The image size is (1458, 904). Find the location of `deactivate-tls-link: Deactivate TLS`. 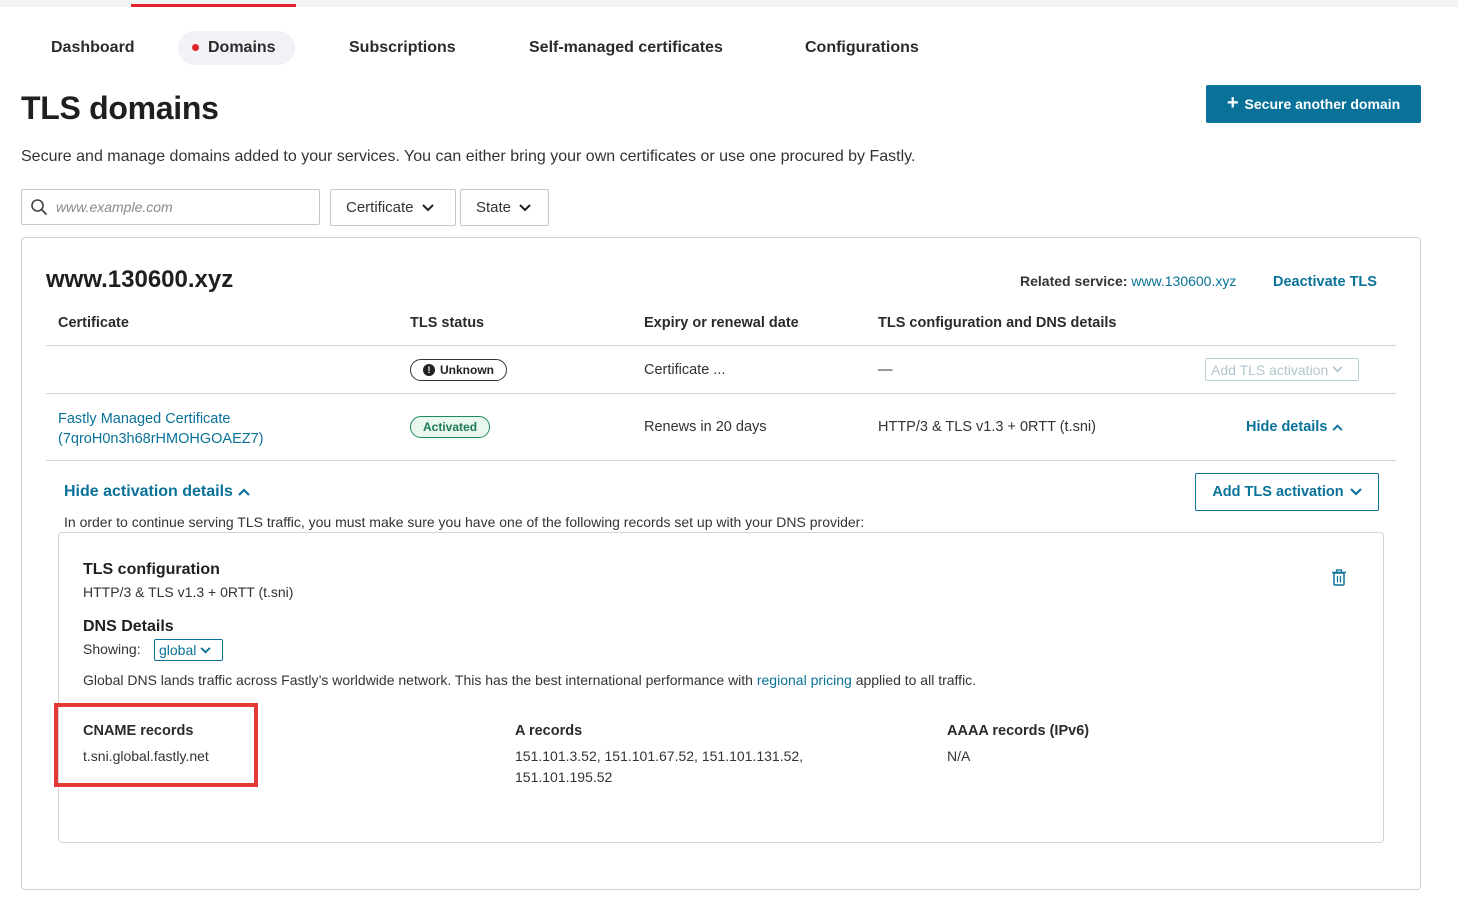

deactivate-tls-link: Deactivate TLS is located at coordinates (1325, 282).